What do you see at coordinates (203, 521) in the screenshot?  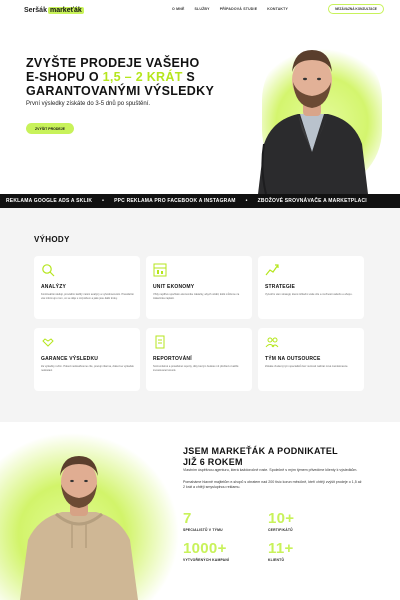 I see `stat-specialists: 7 SPECIALISTŮ V TÝMU` at bounding box center [203, 521].